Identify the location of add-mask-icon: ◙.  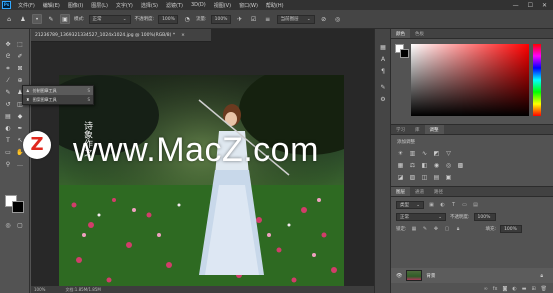
(504, 289).